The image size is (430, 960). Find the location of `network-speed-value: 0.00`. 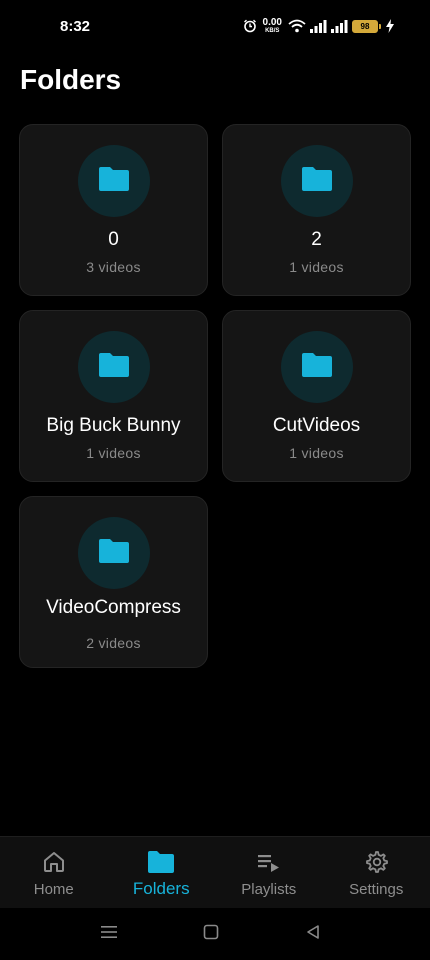

network-speed-value: 0.00 is located at coordinates (272, 22).